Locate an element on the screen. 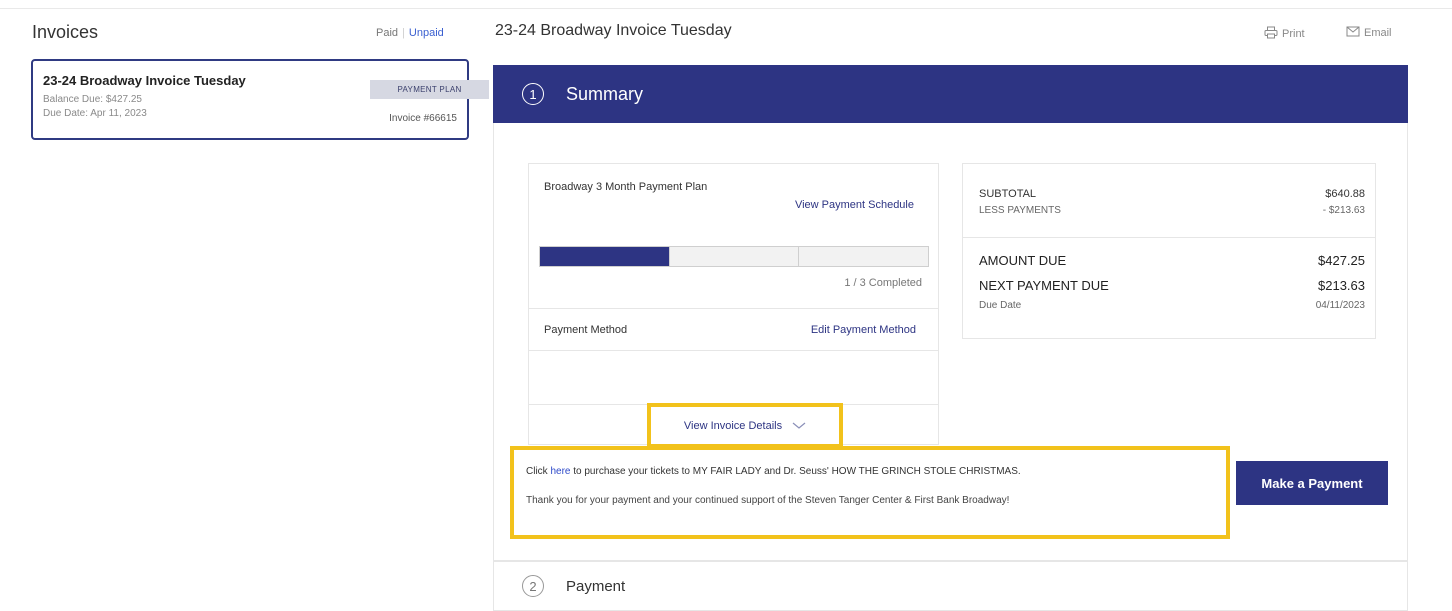 Image resolution: width=1452 pixels, height=611 pixels. make-payment-button: Make a Payment is located at coordinates (1312, 483).